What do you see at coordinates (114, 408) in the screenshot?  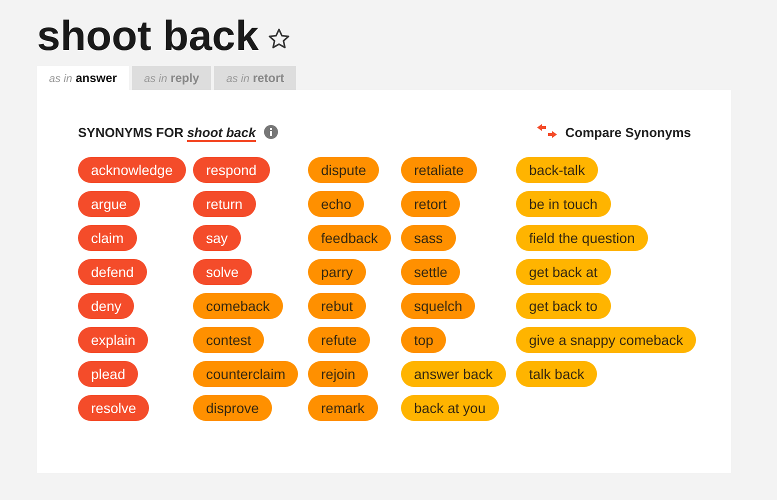 I see `synonym-link: resolve` at bounding box center [114, 408].